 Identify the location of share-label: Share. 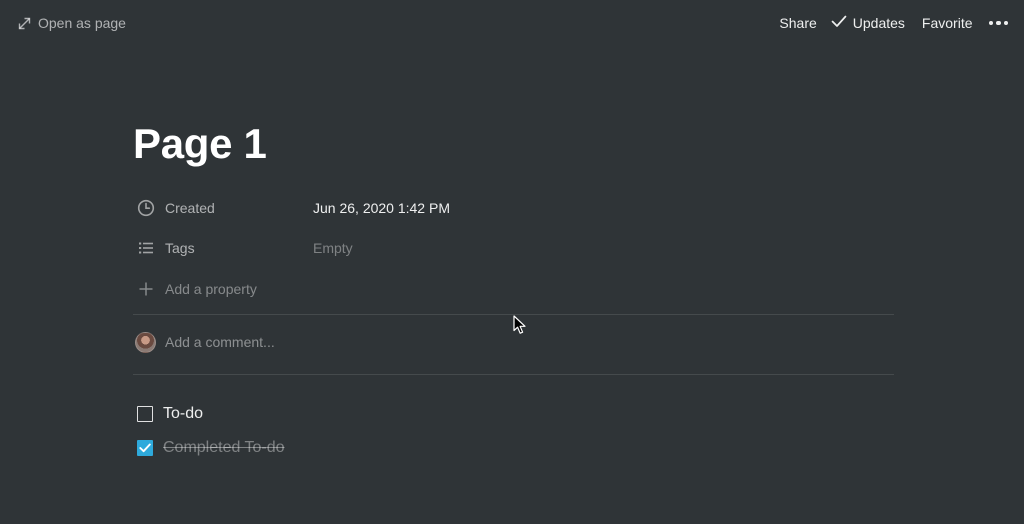
(798, 23).